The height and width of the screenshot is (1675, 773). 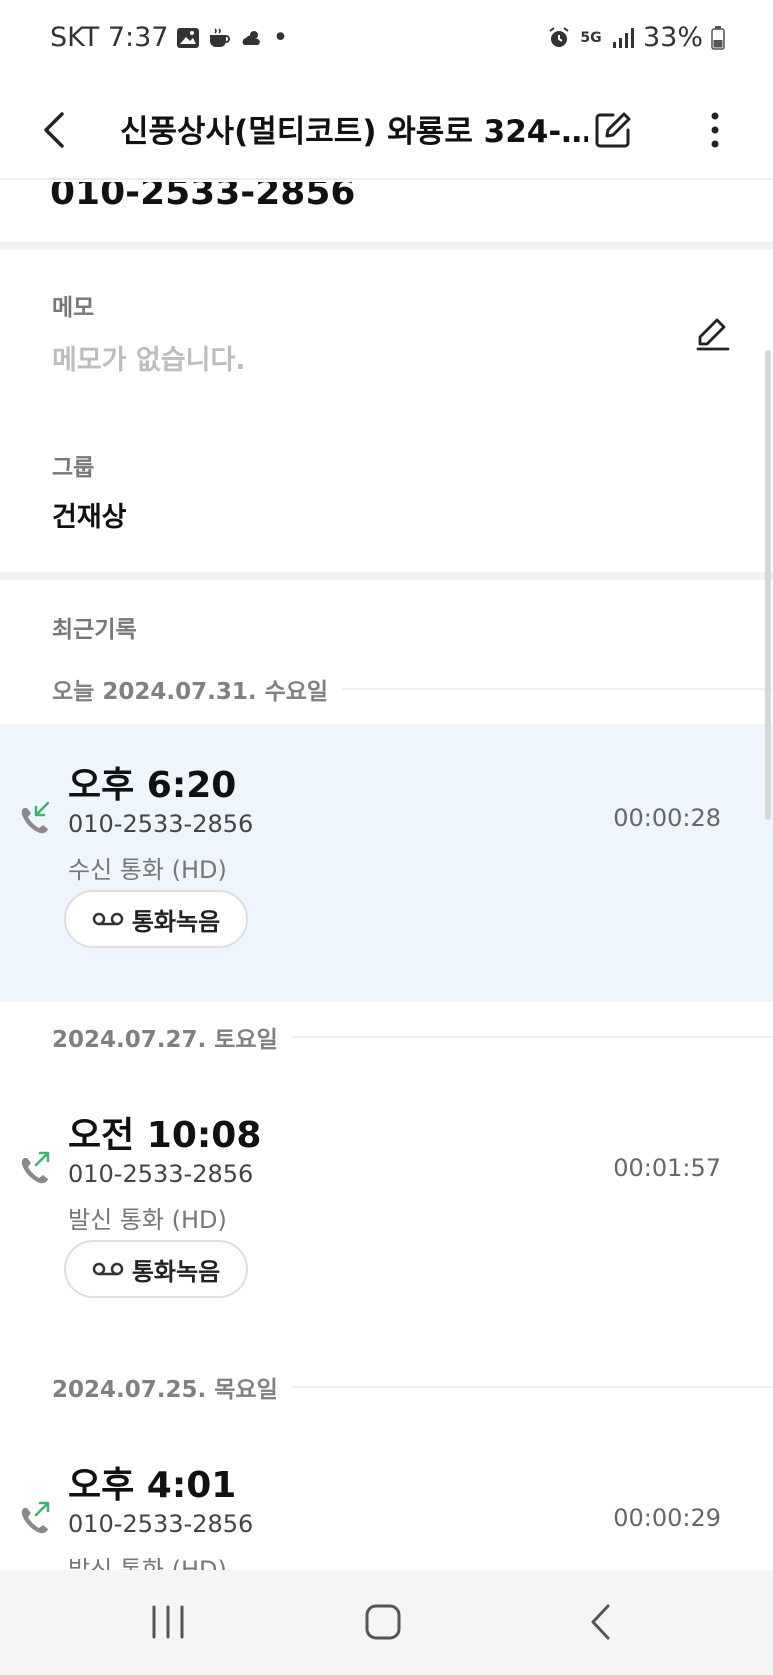 I want to click on status-right: 5G 33%, so click(x=636, y=37).